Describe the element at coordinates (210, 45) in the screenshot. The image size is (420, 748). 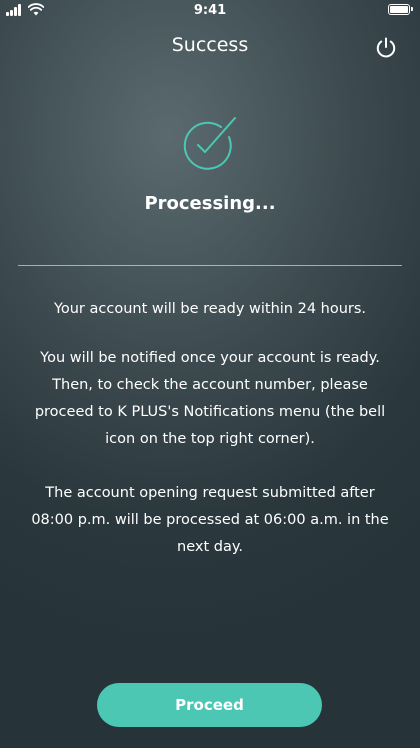
I see `page-title: Success` at that location.